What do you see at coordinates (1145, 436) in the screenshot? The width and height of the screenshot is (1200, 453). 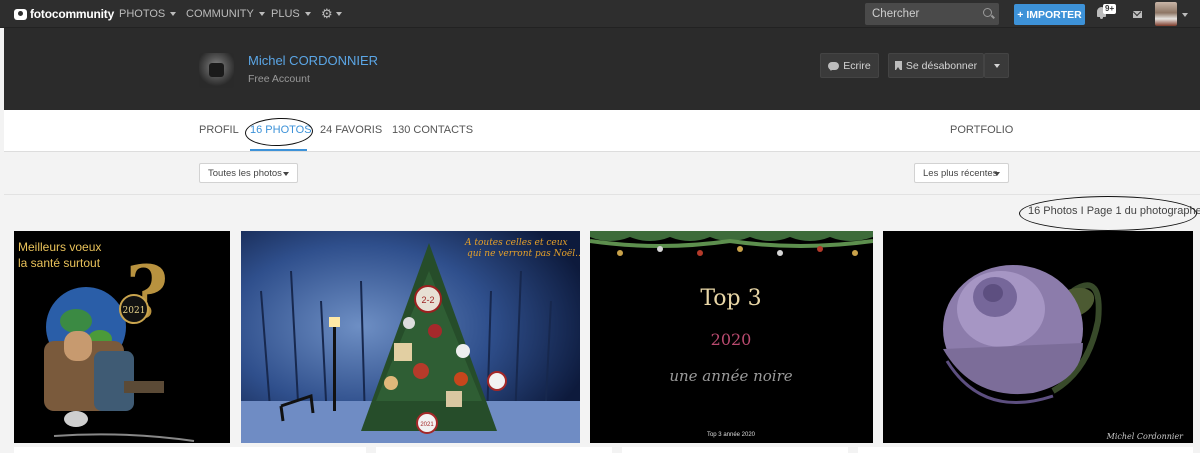 I see `photo4-signature: Michel Cordonnier` at bounding box center [1145, 436].